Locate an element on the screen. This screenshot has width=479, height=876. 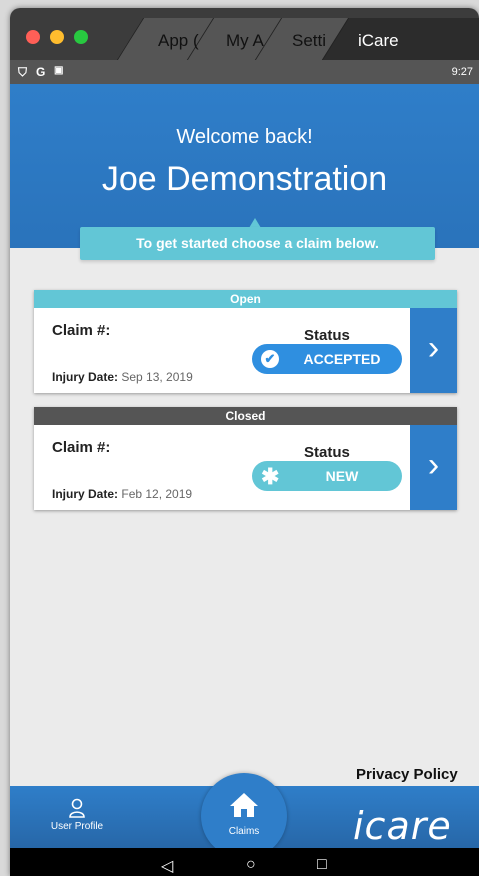
back-icon: ◁ is located at coordinates (167, 866).